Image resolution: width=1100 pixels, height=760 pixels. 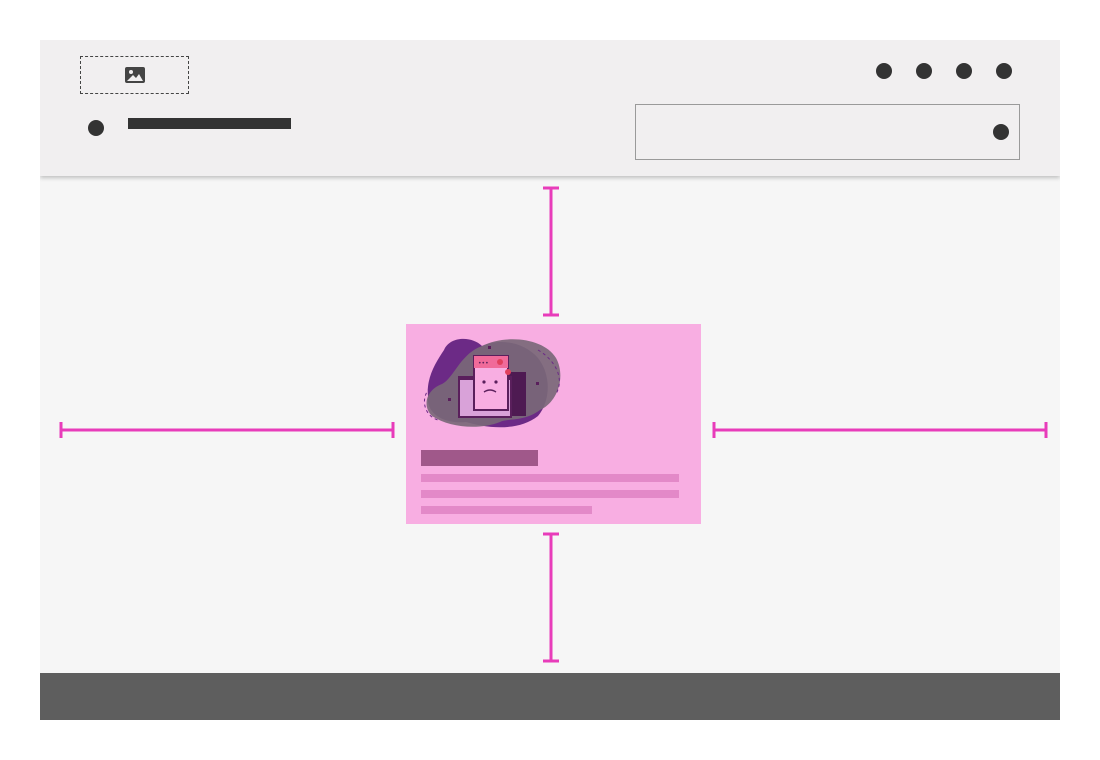 I want to click on search-input, so click(x=827, y=132).